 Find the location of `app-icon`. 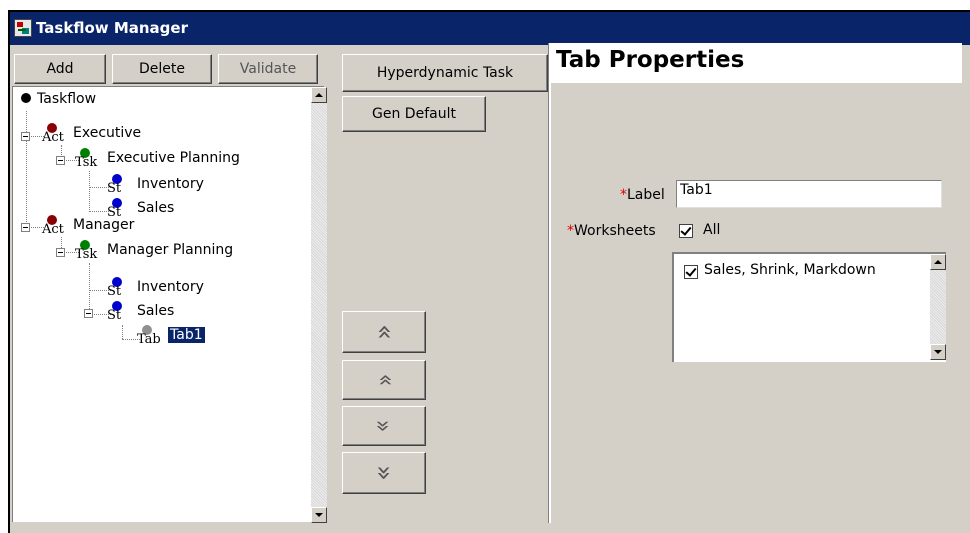

app-icon is located at coordinates (23, 28).